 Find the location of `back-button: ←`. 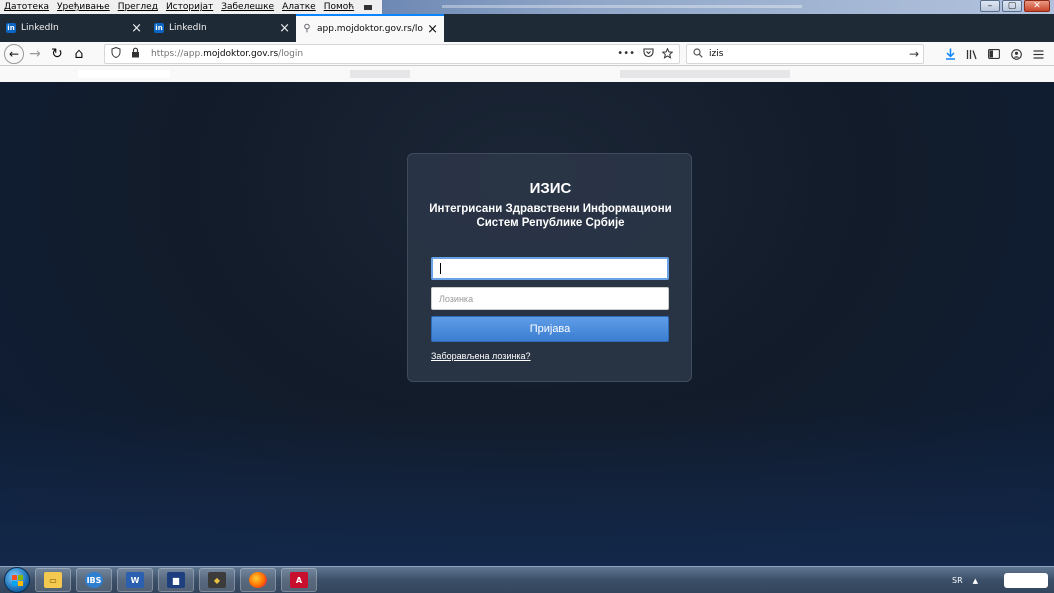

back-button: ← is located at coordinates (14, 53).